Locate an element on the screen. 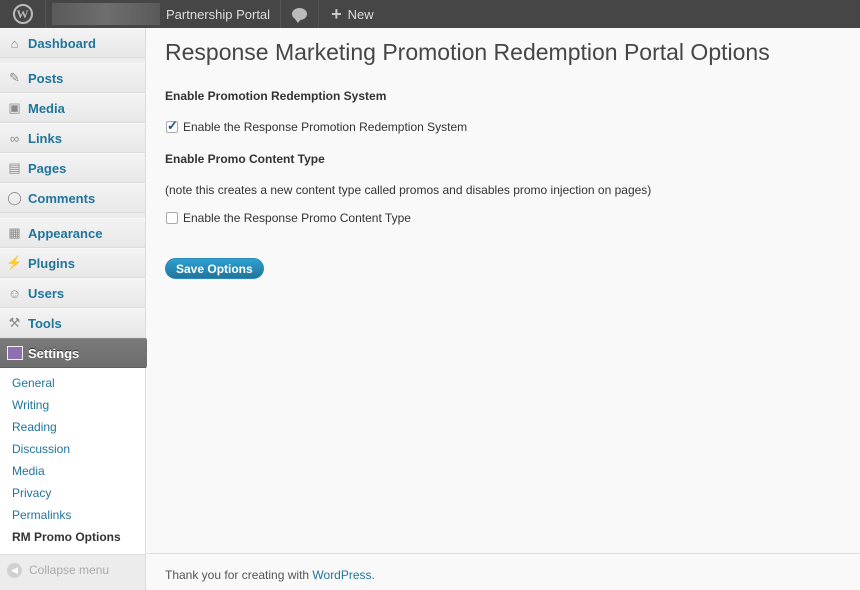  footer-text: Thank you for creating with WordPress. is located at coordinates (270, 575).